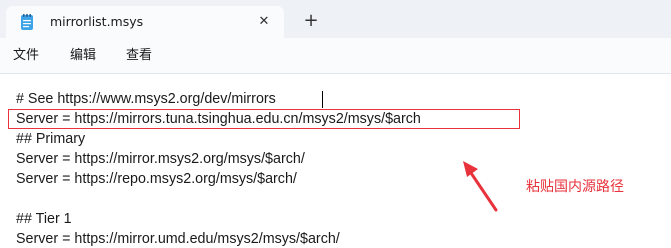  Describe the element at coordinates (51, 139) in the screenshot. I see `editor-line: ## Primary` at that location.